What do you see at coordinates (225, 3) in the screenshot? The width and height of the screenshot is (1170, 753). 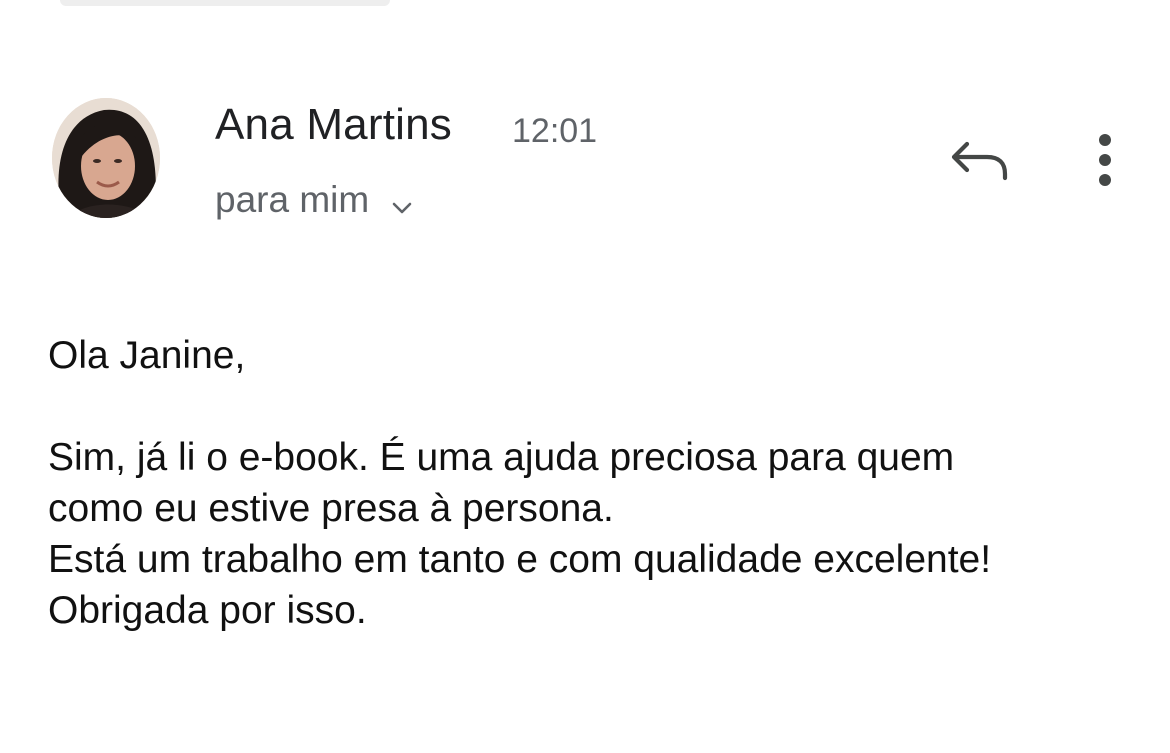 I see `previous-item-edge` at bounding box center [225, 3].